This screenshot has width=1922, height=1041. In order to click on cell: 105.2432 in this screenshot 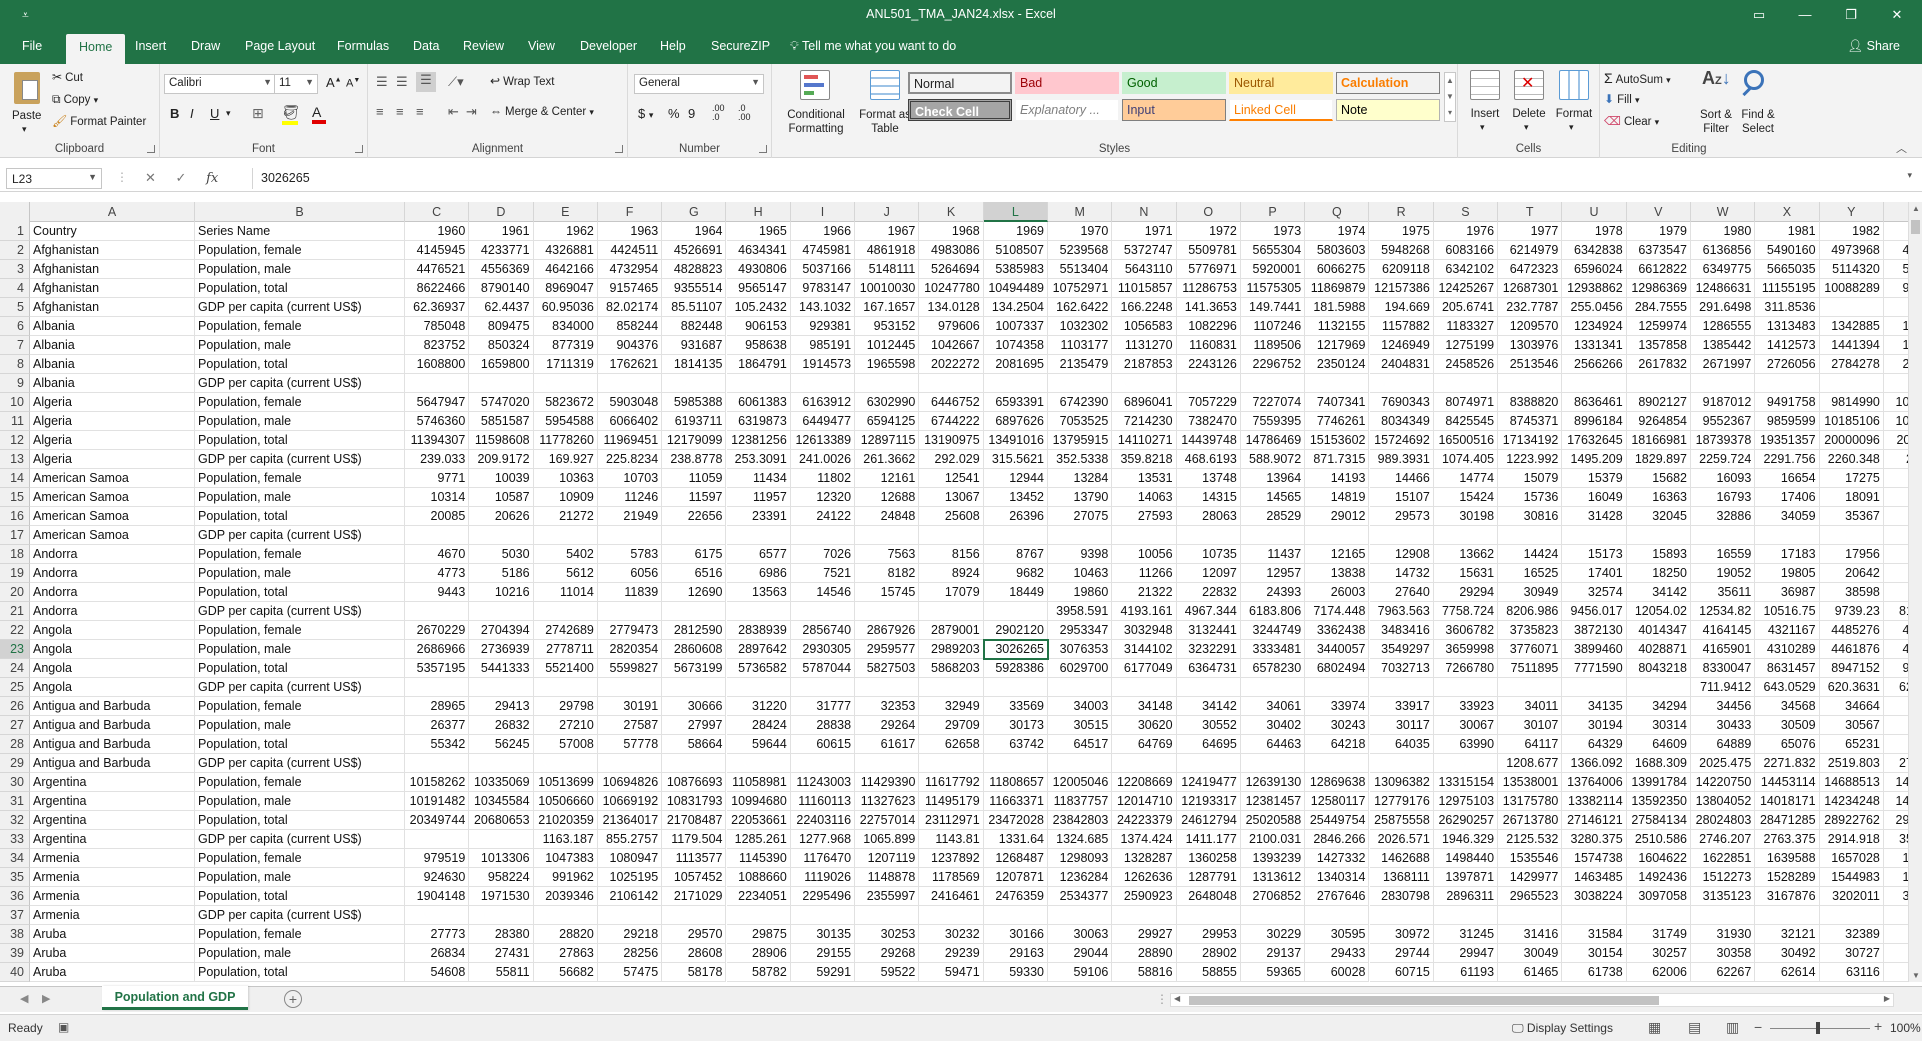, I will do `click(758, 307)`.